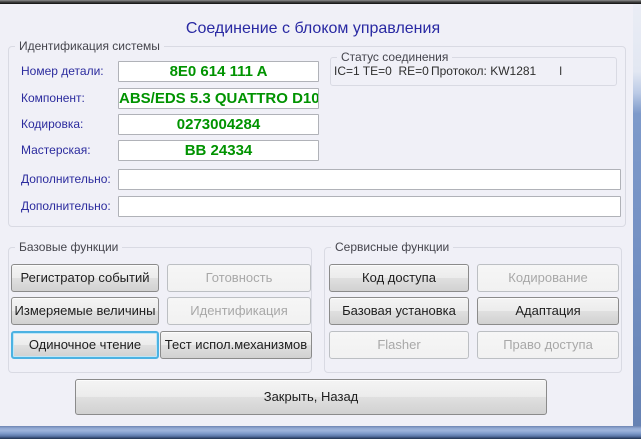  I want to click on single-reading-button: Одиночное чтение, so click(85, 345).